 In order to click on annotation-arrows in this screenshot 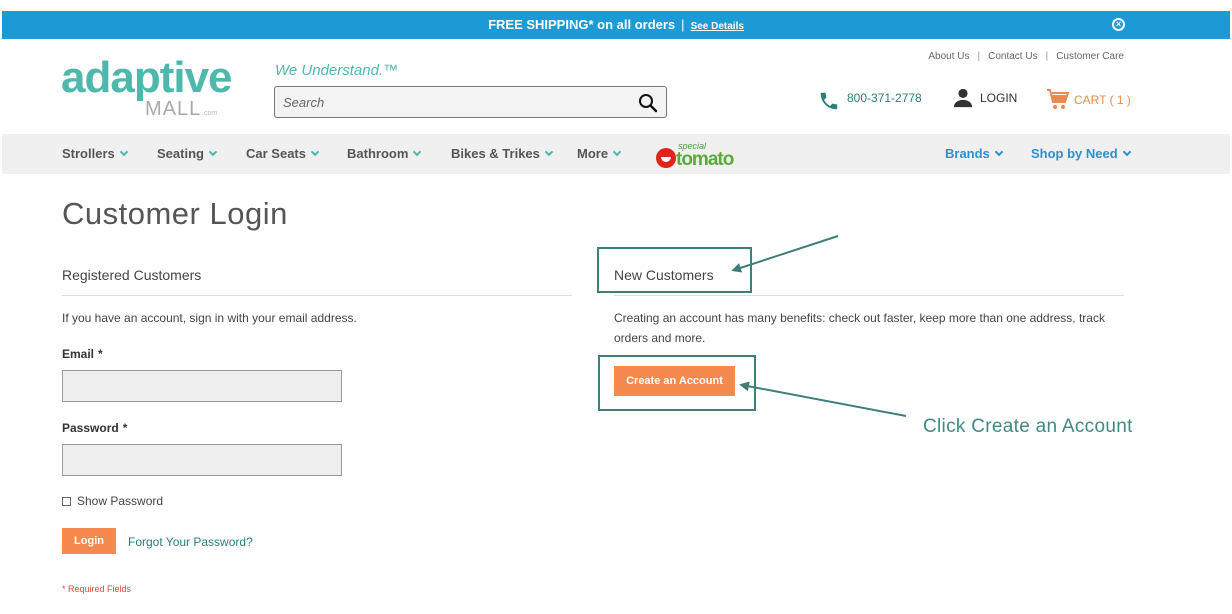, I will do `click(819, 326)`.